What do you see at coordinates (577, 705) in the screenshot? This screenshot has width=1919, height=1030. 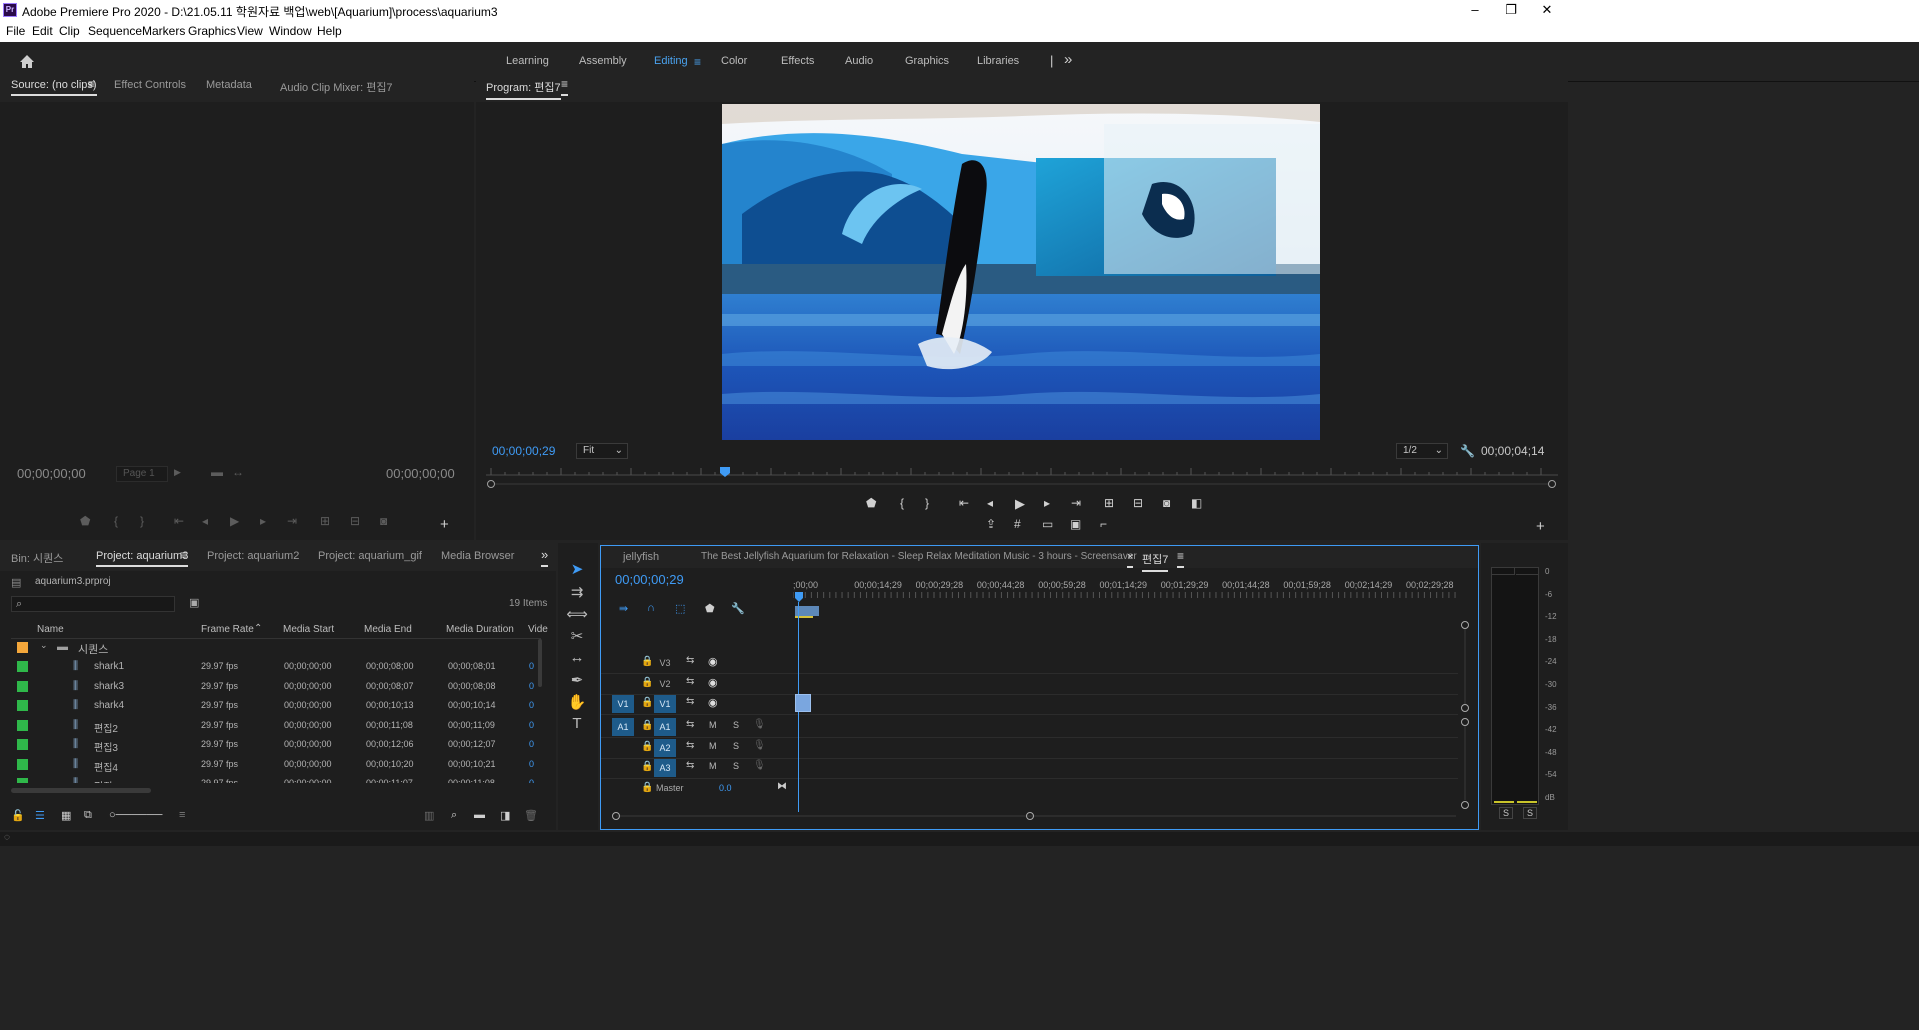 I see `hand-tool-icon: ✋` at bounding box center [577, 705].